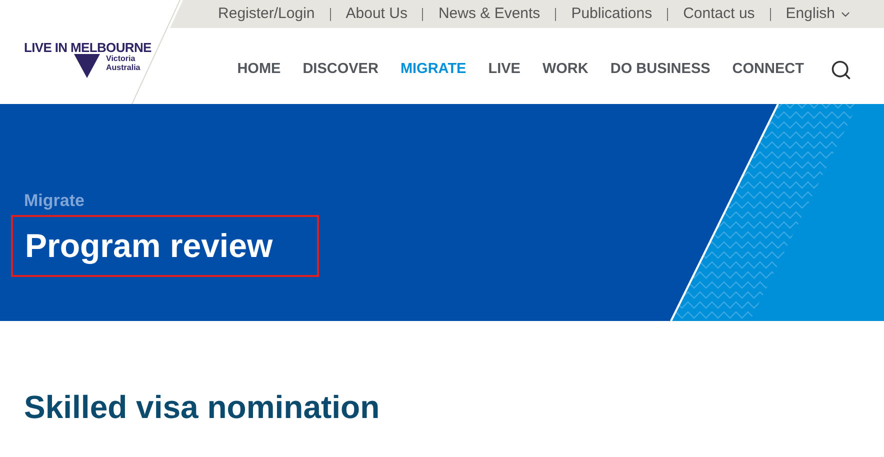 The image size is (884, 457). Describe the element at coordinates (433, 70) in the screenshot. I see `nav-item: MIGRATE` at that location.